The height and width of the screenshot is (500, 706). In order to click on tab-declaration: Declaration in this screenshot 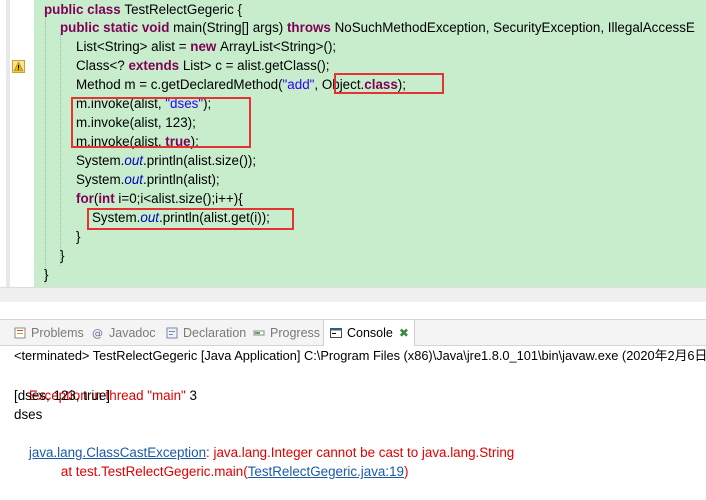, I will do `click(206, 333)`.